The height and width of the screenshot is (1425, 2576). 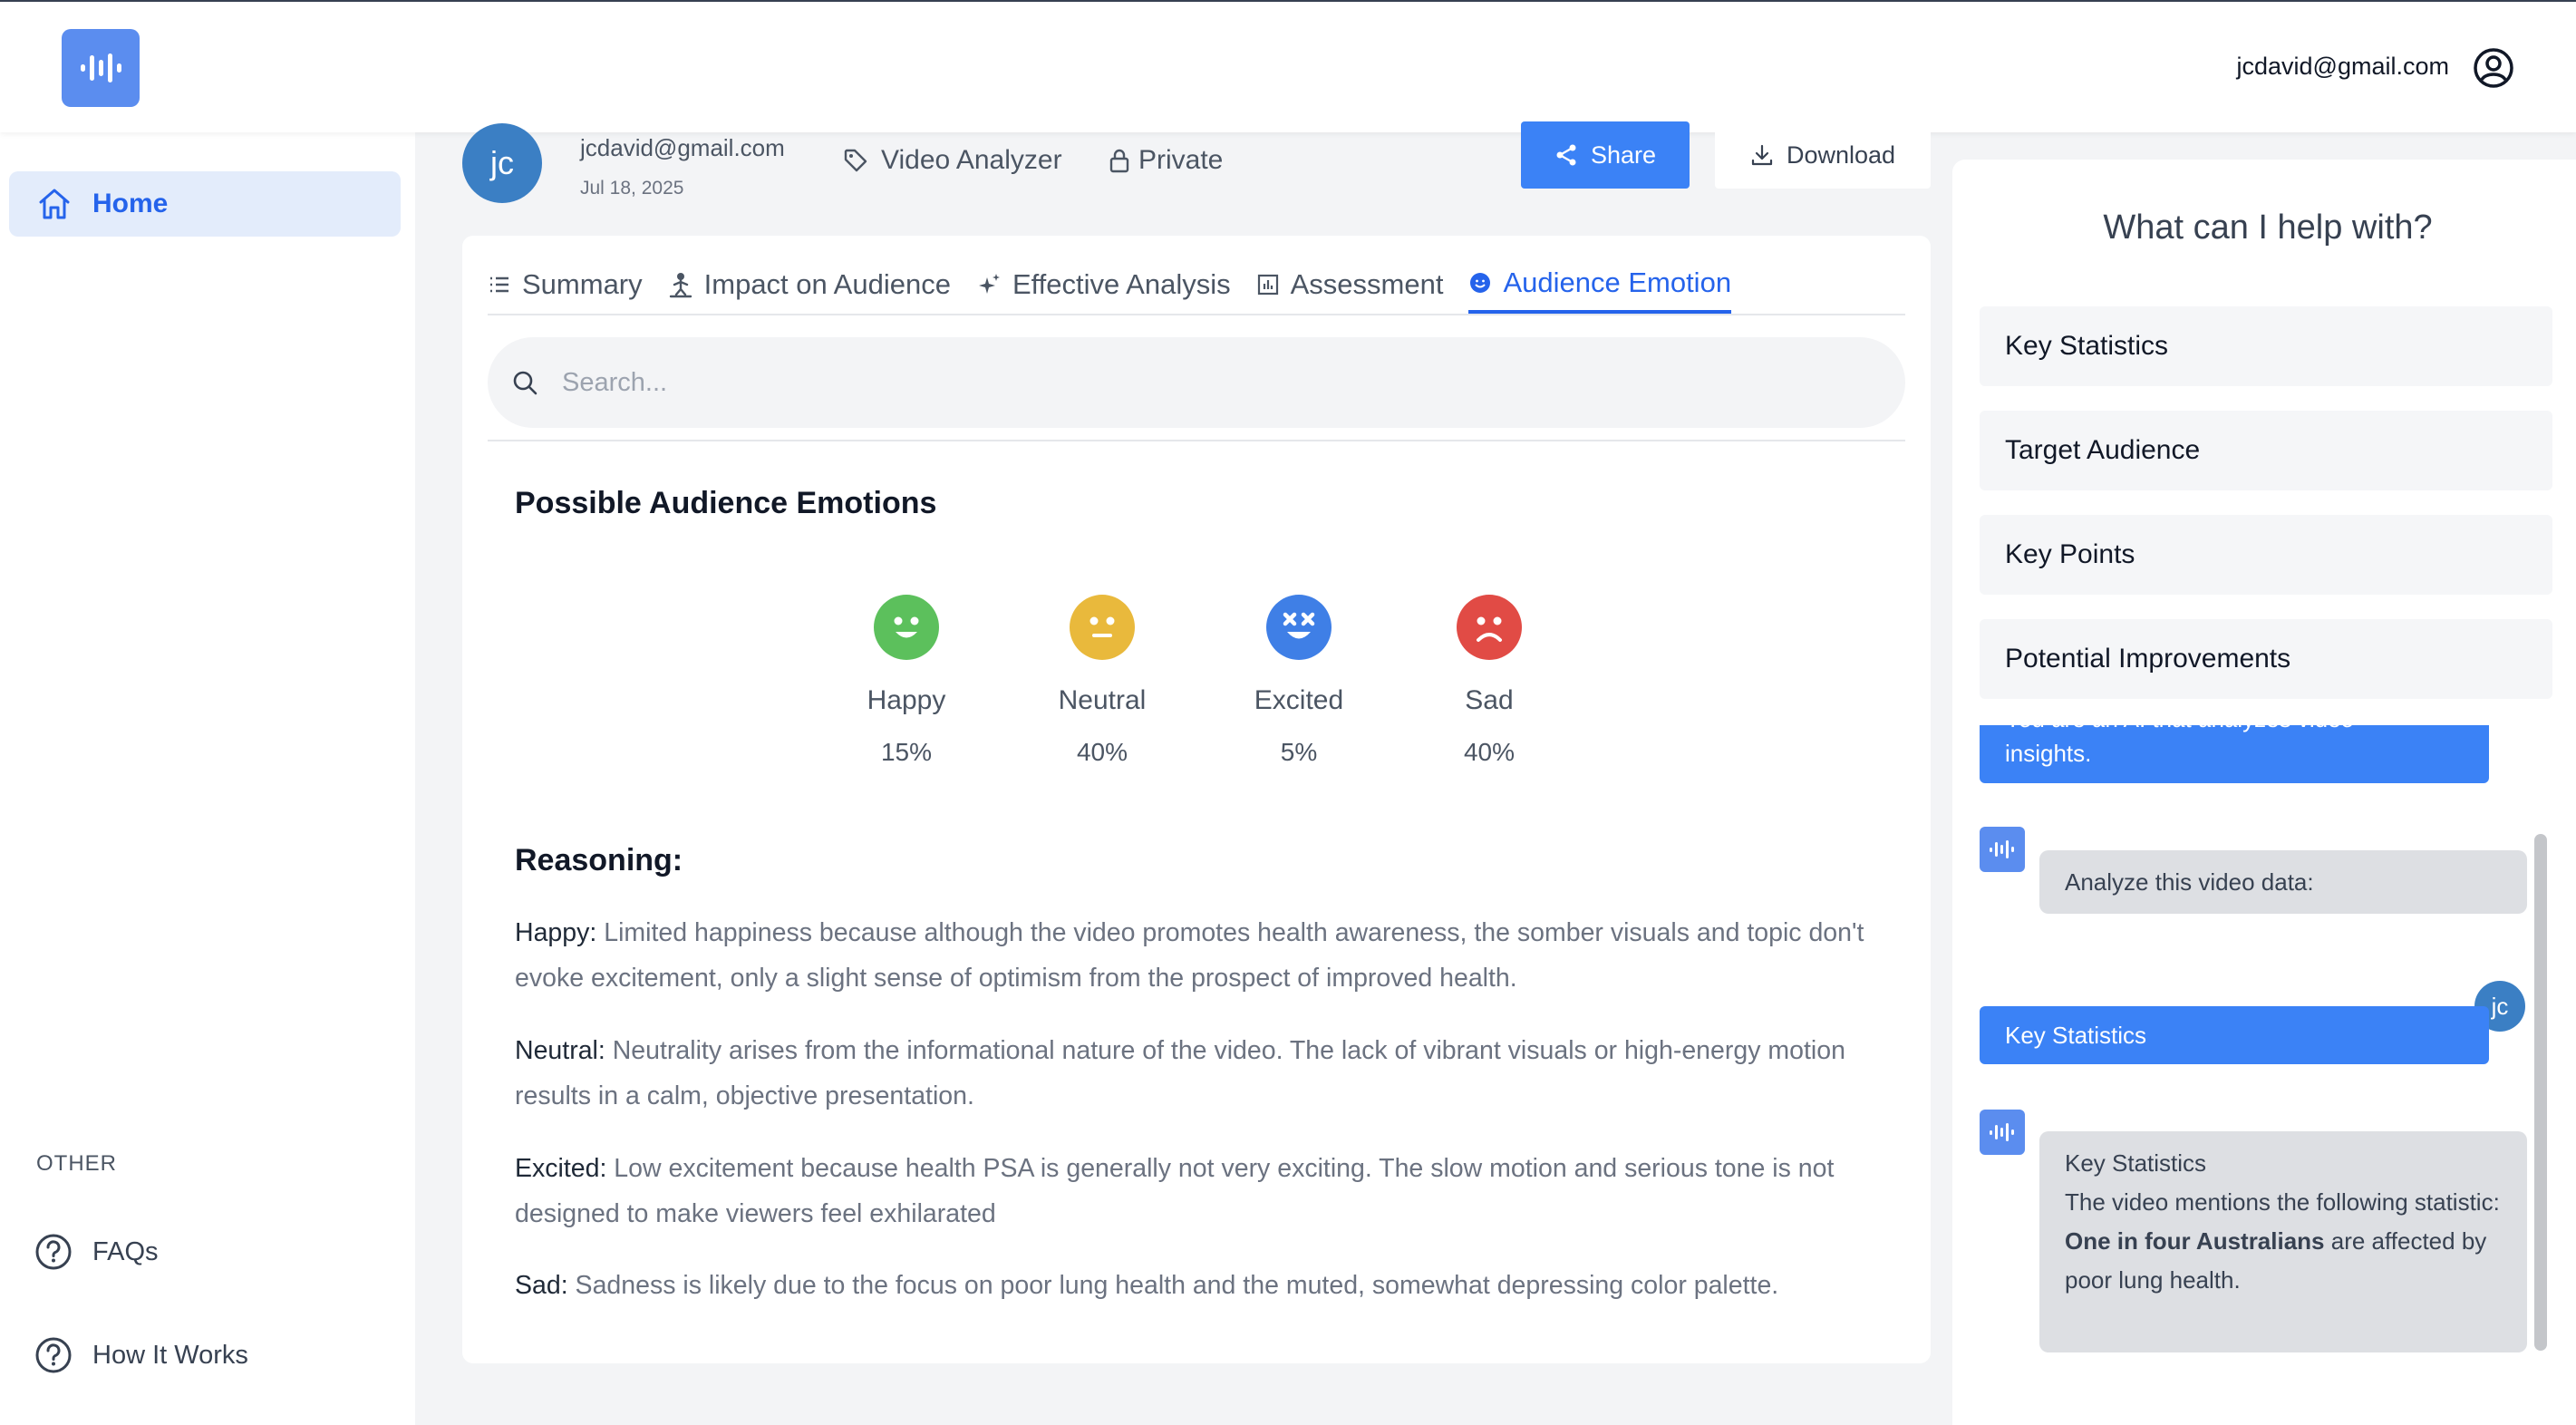 What do you see at coordinates (2234, 1035) in the screenshot?
I see `user-message: Key Statistics` at bounding box center [2234, 1035].